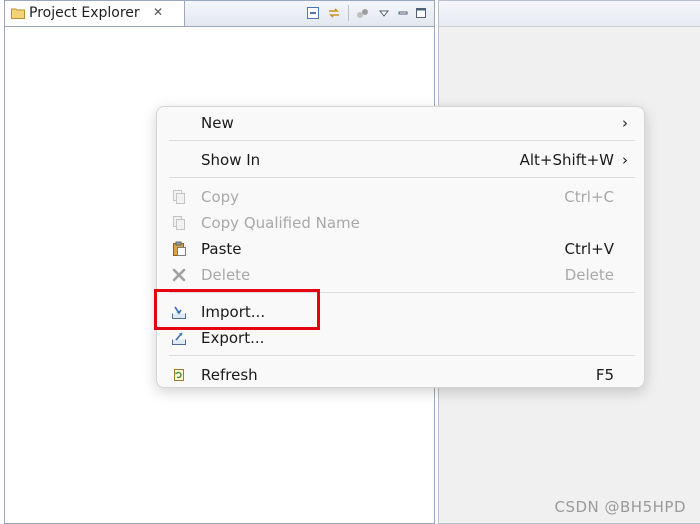  I want to click on folder-icon, so click(18, 13).